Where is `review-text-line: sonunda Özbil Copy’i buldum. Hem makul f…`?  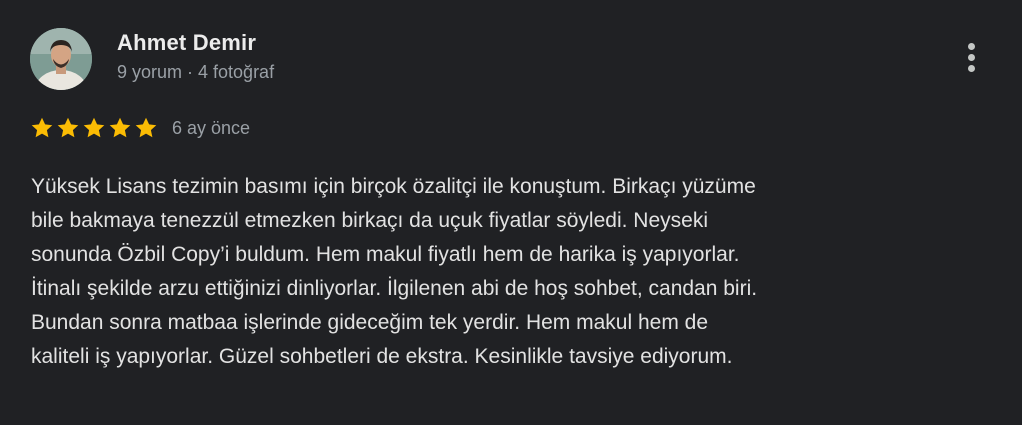 review-text-line: sonunda Özbil Copy’i buldum. Hem makul f… is located at coordinates (385, 254).